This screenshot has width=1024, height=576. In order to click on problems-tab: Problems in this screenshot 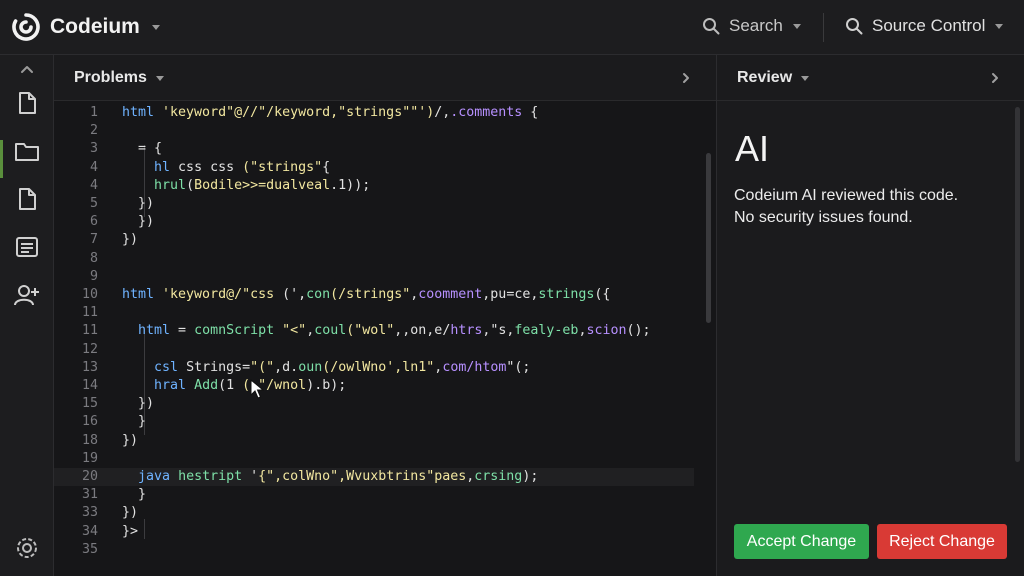, I will do `click(119, 78)`.